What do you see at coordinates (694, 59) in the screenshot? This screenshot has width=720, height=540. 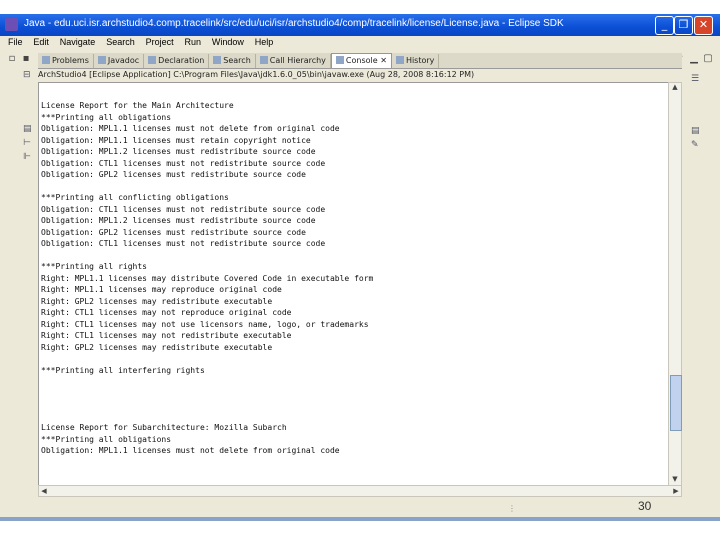 I see `minimize-view-icon: ▁` at bounding box center [694, 59].